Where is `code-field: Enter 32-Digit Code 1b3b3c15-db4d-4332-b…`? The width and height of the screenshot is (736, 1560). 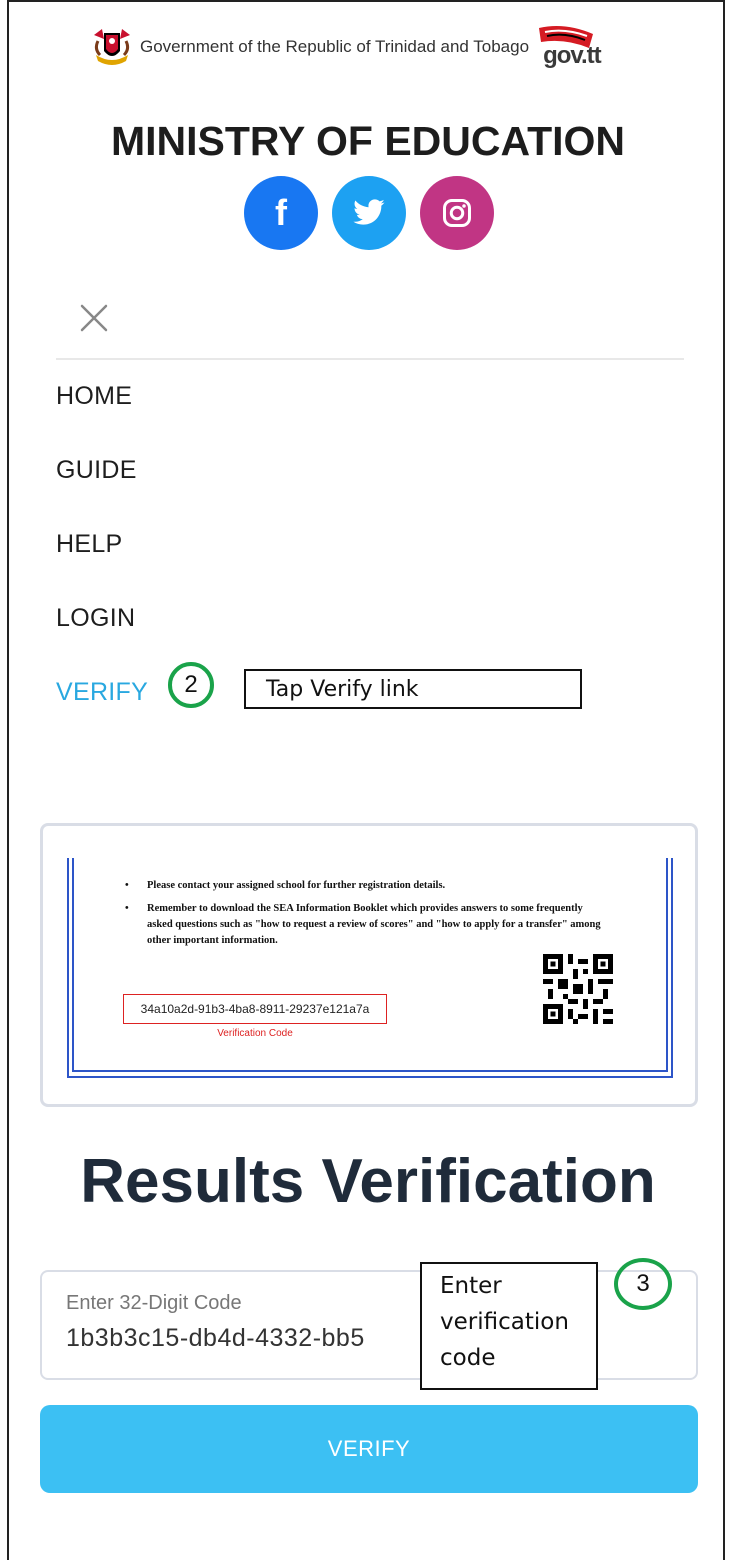
code-field: Enter 32-Digit Code 1b3b3c15-db4d-4332-b… is located at coordinates (369, 1325).